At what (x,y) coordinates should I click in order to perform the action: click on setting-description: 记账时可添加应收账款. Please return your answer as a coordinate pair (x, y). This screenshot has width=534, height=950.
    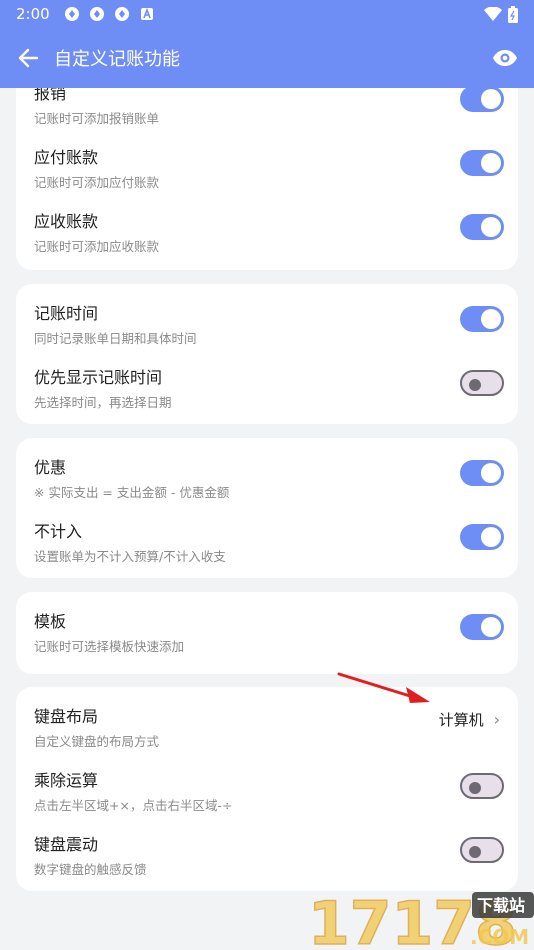
    Looking at the image, I should click on (97, 246).